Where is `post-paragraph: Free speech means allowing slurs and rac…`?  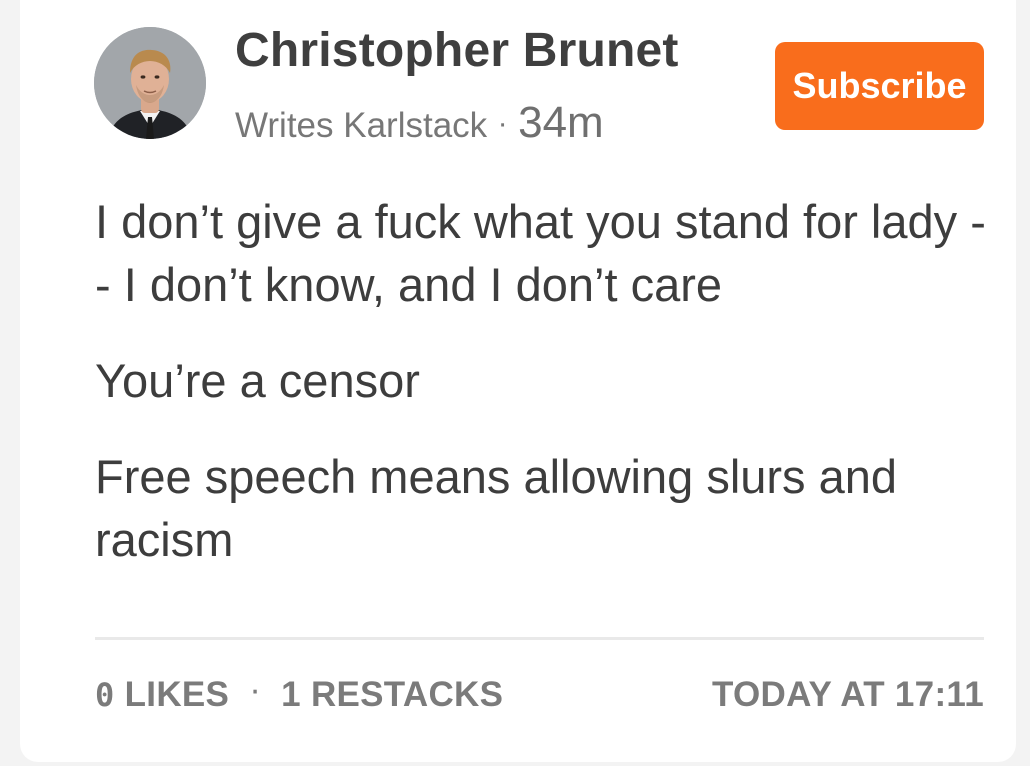
post-paragraph: Free speech means allowing slurs and rac… is located at coordinates (496, 508).